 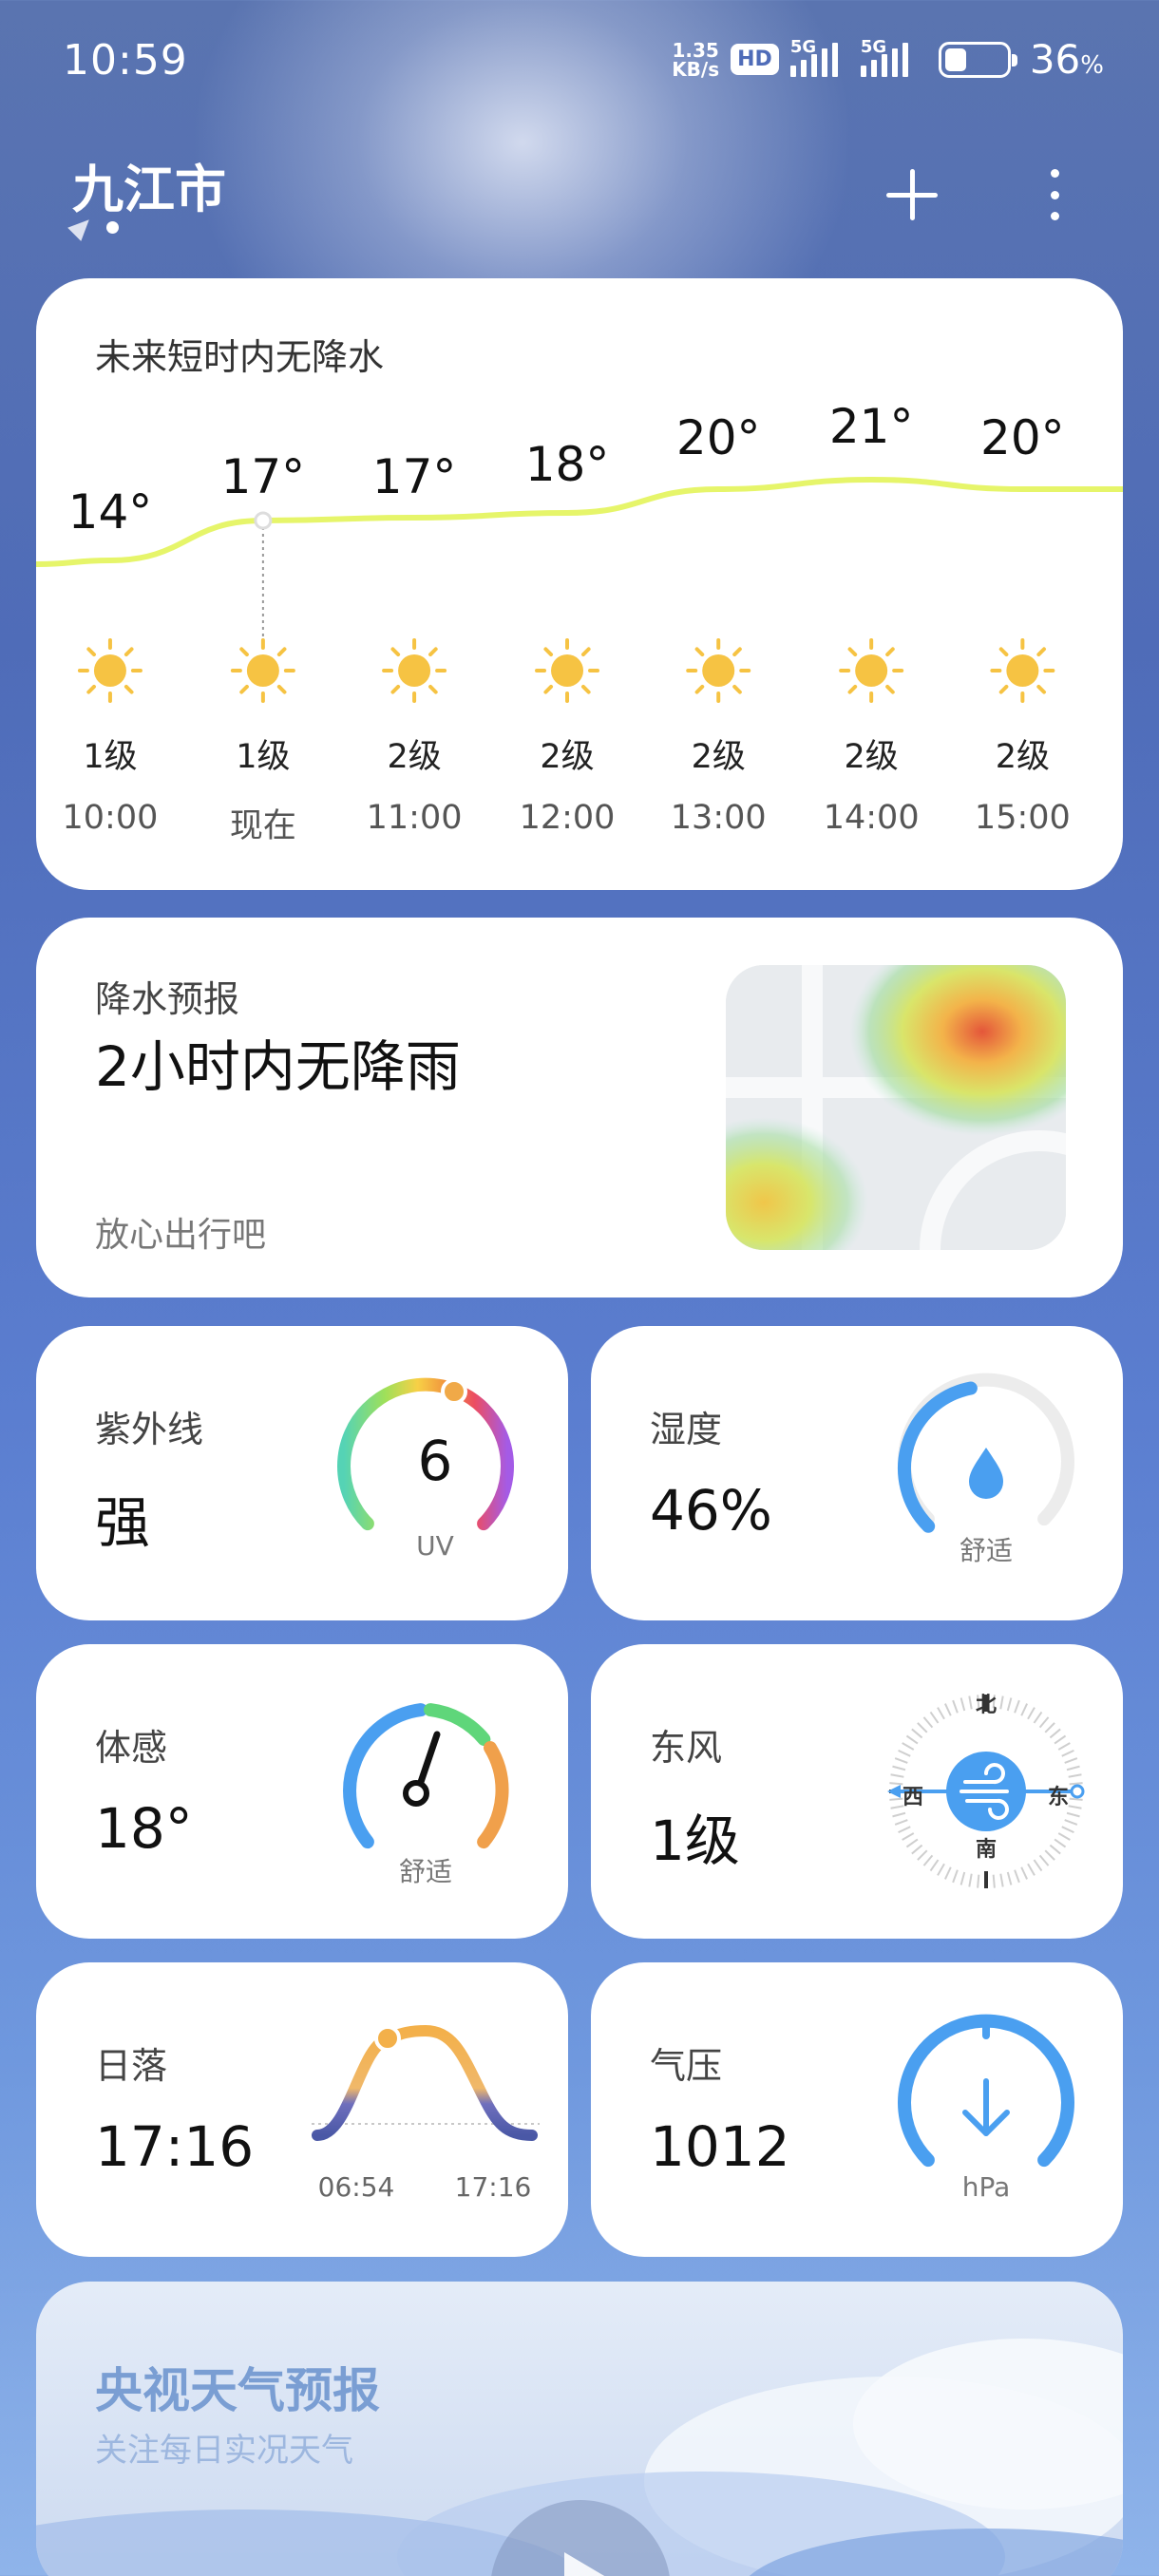 What do you see at coordinates (857, 2109) in the screenshot?
I see `pressure-card: 气压 1012 hPa` at bounding box center [857, 2109].